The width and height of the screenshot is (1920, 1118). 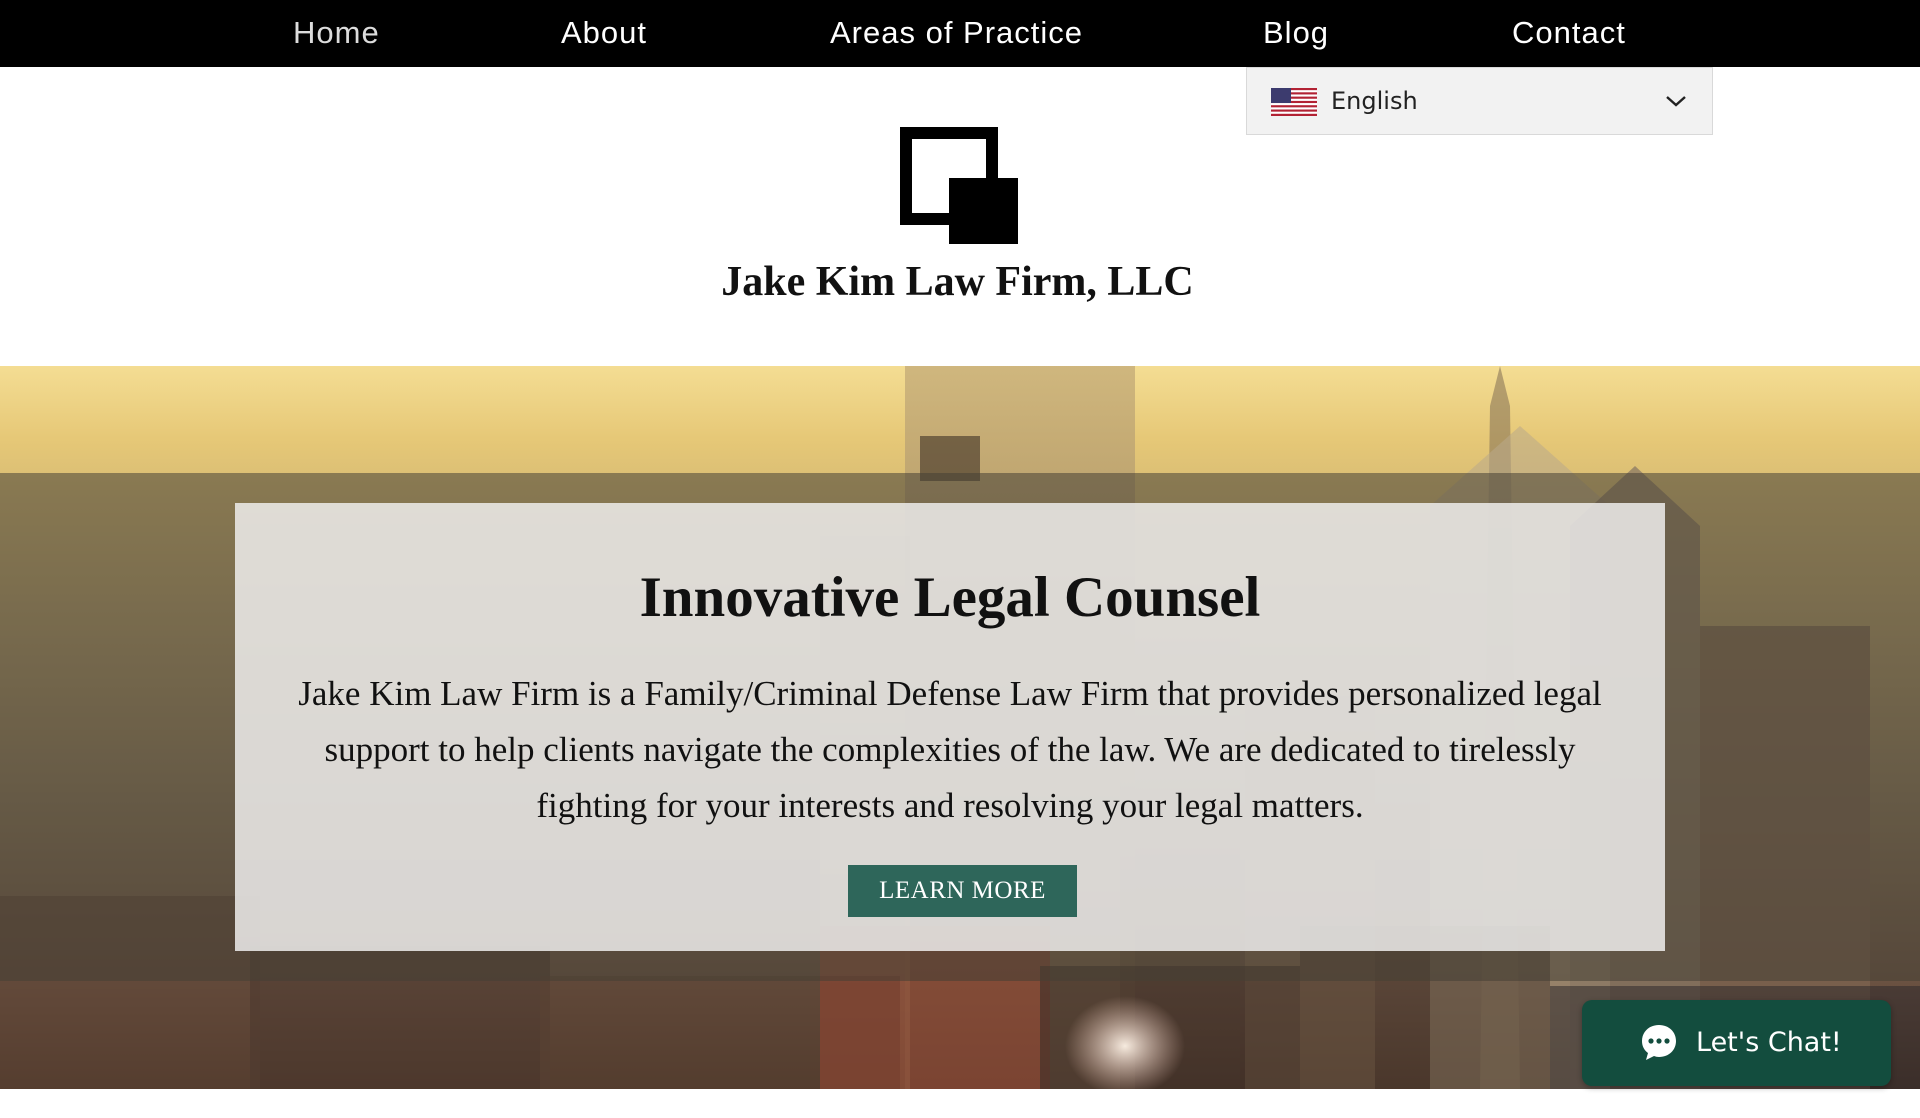 What do you see at coordinates (604, 33) in the screenshot?
I see `nav-about: About` at bounding box center [604, 33].